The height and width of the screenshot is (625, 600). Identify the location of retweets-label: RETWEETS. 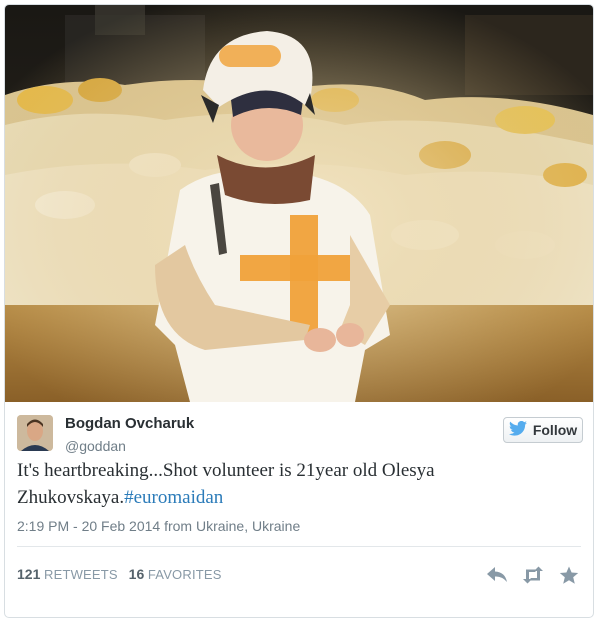
(81, 574).